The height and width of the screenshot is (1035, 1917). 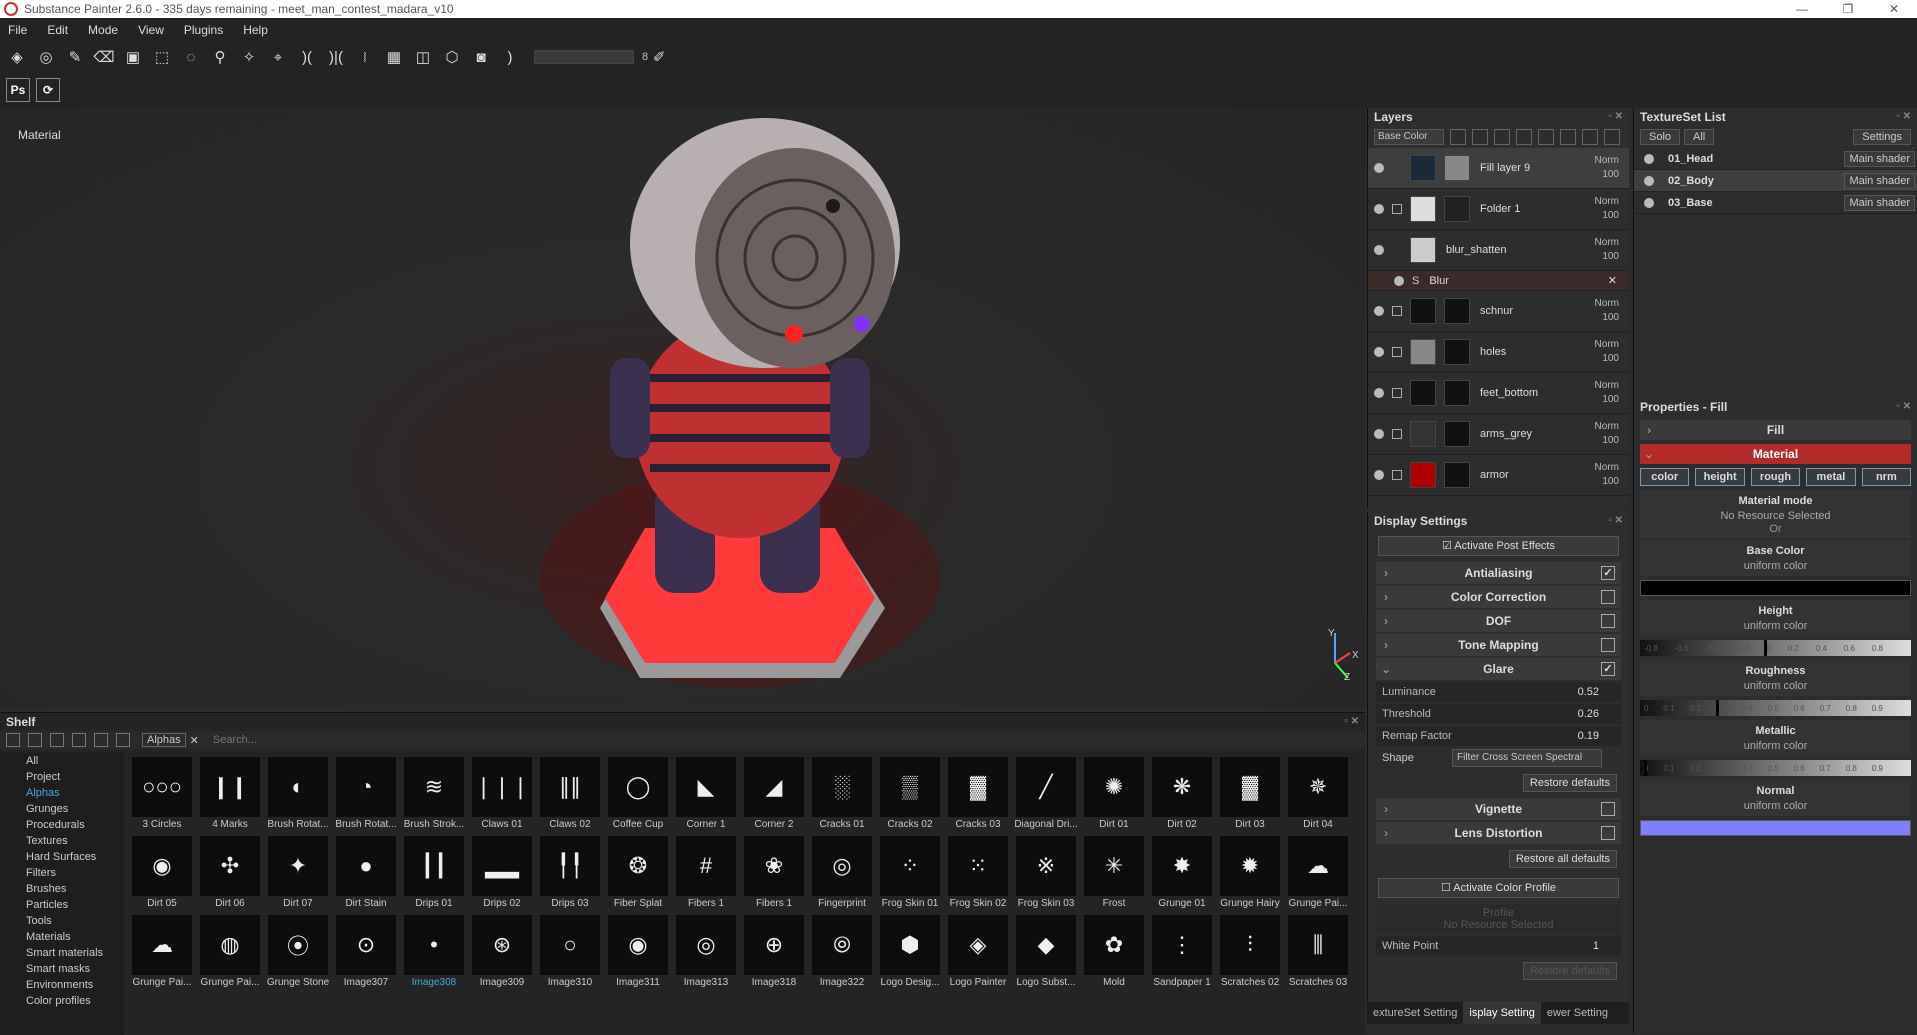 What do you see at coordinates (706, 796) in the screenshot?
I see `shelf-item: ◣ Corner 1` at bounding box center [706, 796].